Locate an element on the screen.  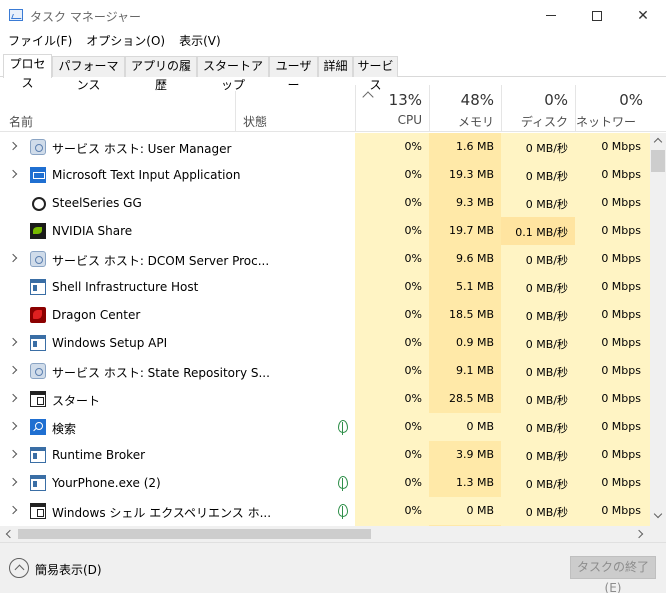
column-divider is located at coordinates (235, 111).